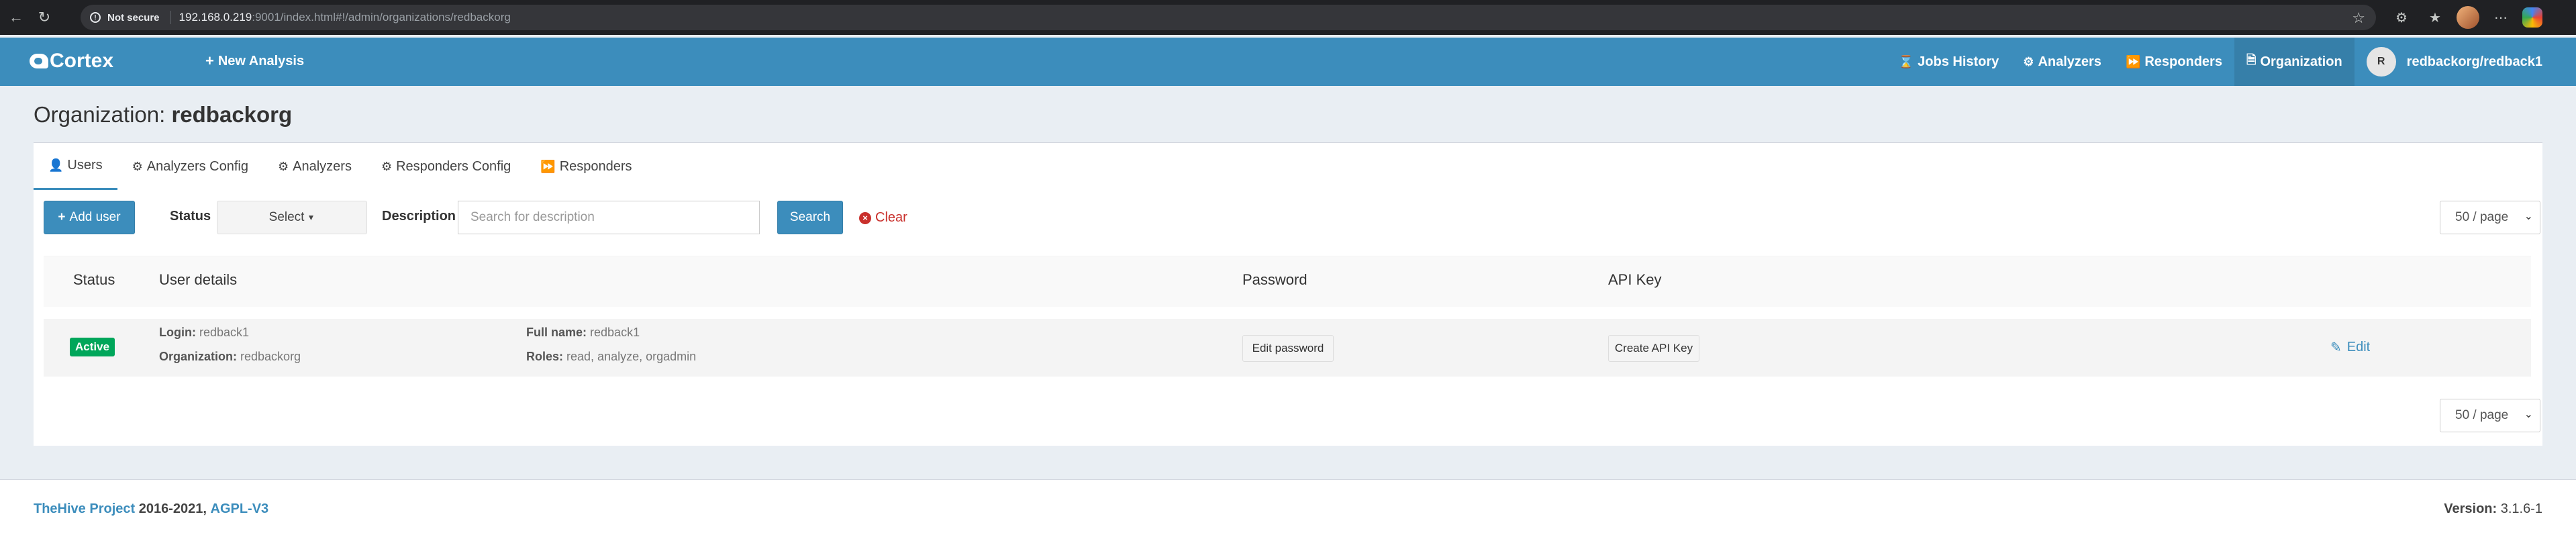 The width and height of the screenshot is (2576, 533). I want to click on file-icon: 🗎, so click(2251, 60).